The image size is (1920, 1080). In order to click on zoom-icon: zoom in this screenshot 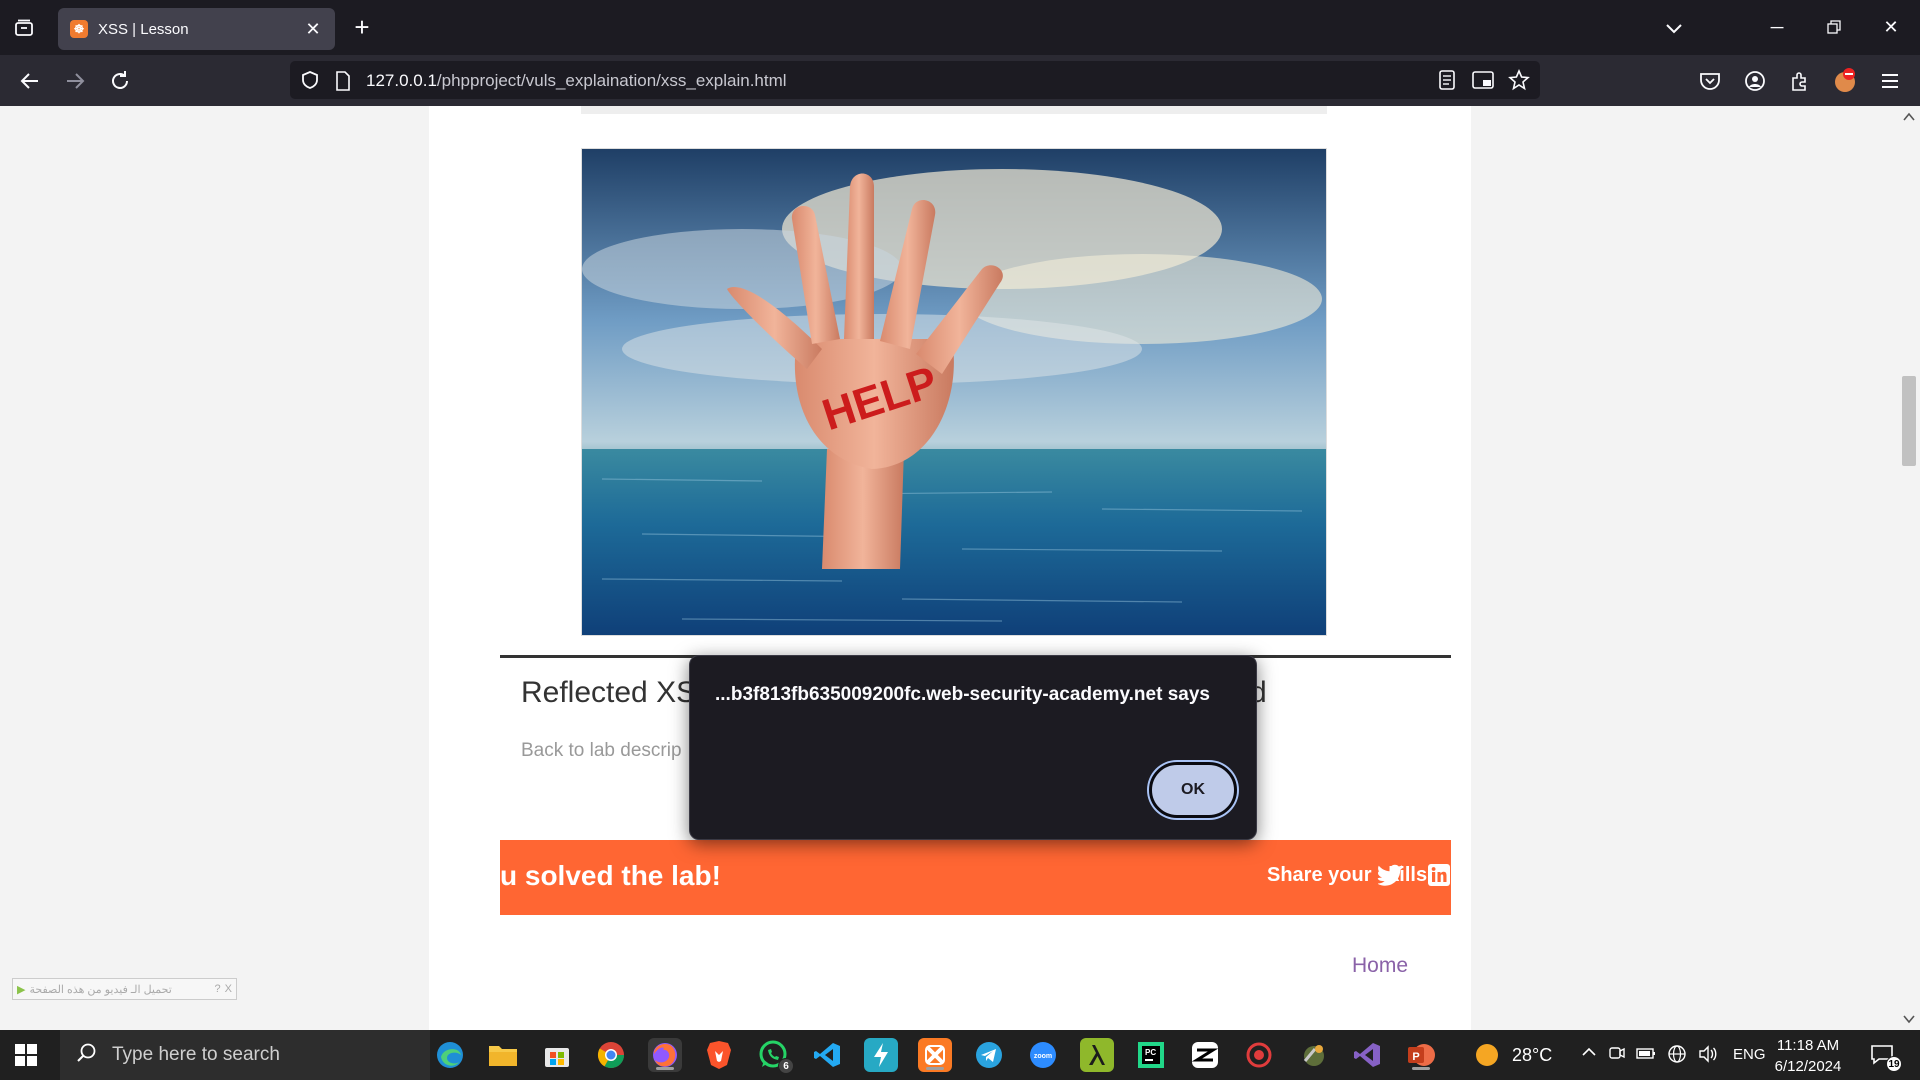, I will do `click(1043, 1055)`.